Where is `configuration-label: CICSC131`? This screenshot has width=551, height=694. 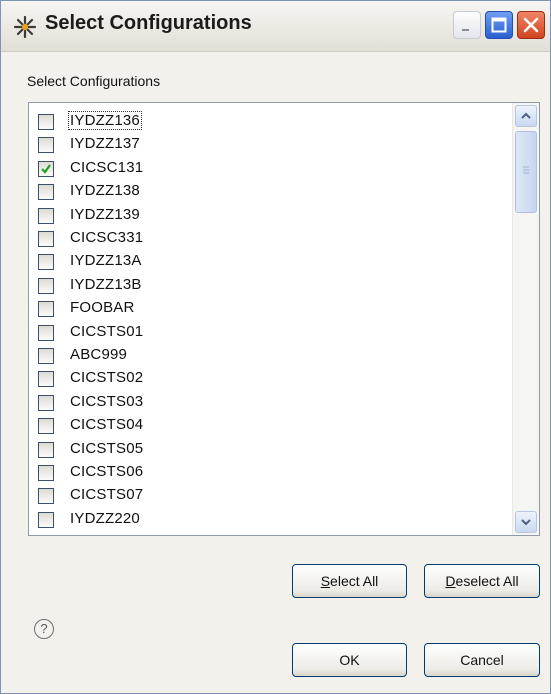 configuration-label: CICSC131 is located at coordinates (107, 167).